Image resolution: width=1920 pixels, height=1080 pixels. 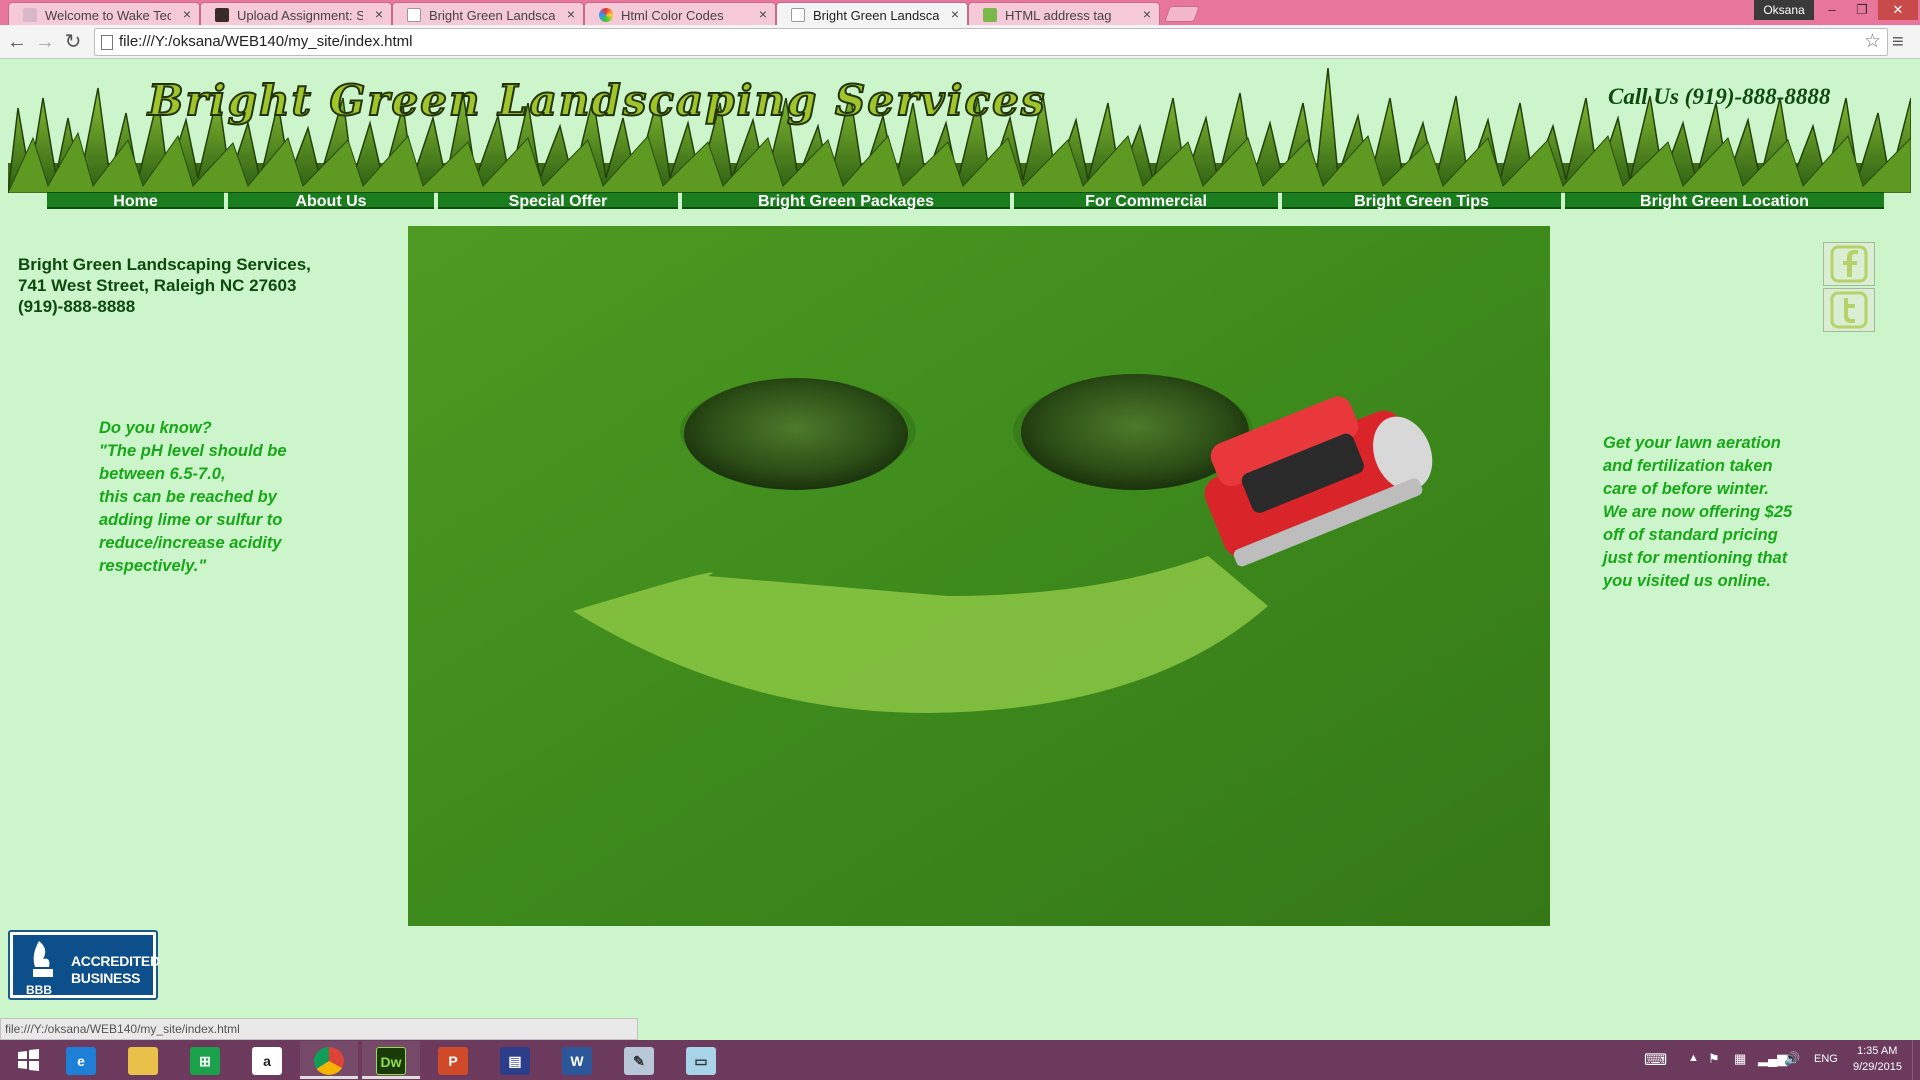 I want to click on tab-bright-green-1: Bright Green Landscaping ×, so click(x=488, y=13).